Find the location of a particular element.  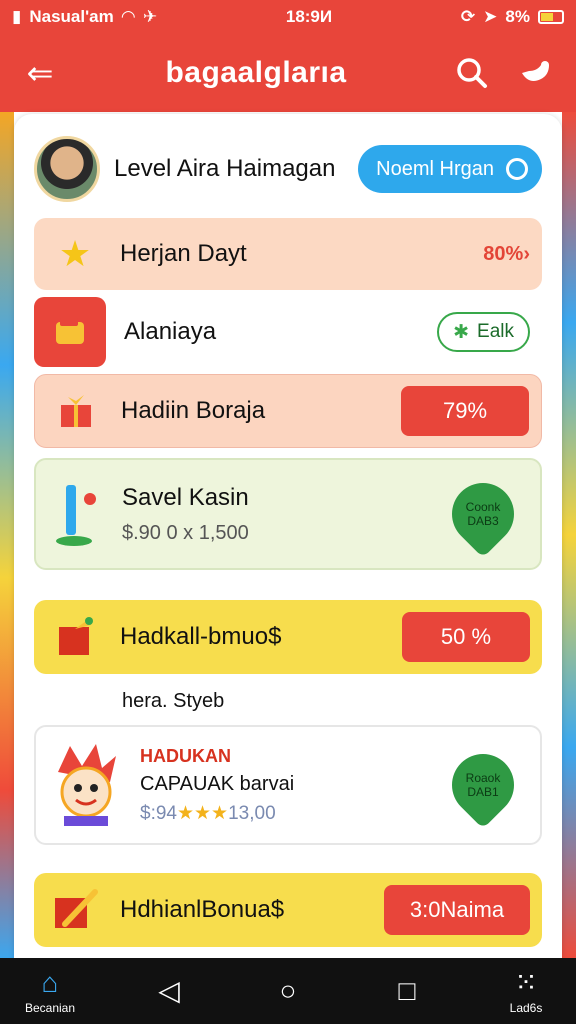

avatar is located at coordinates (67, 169).